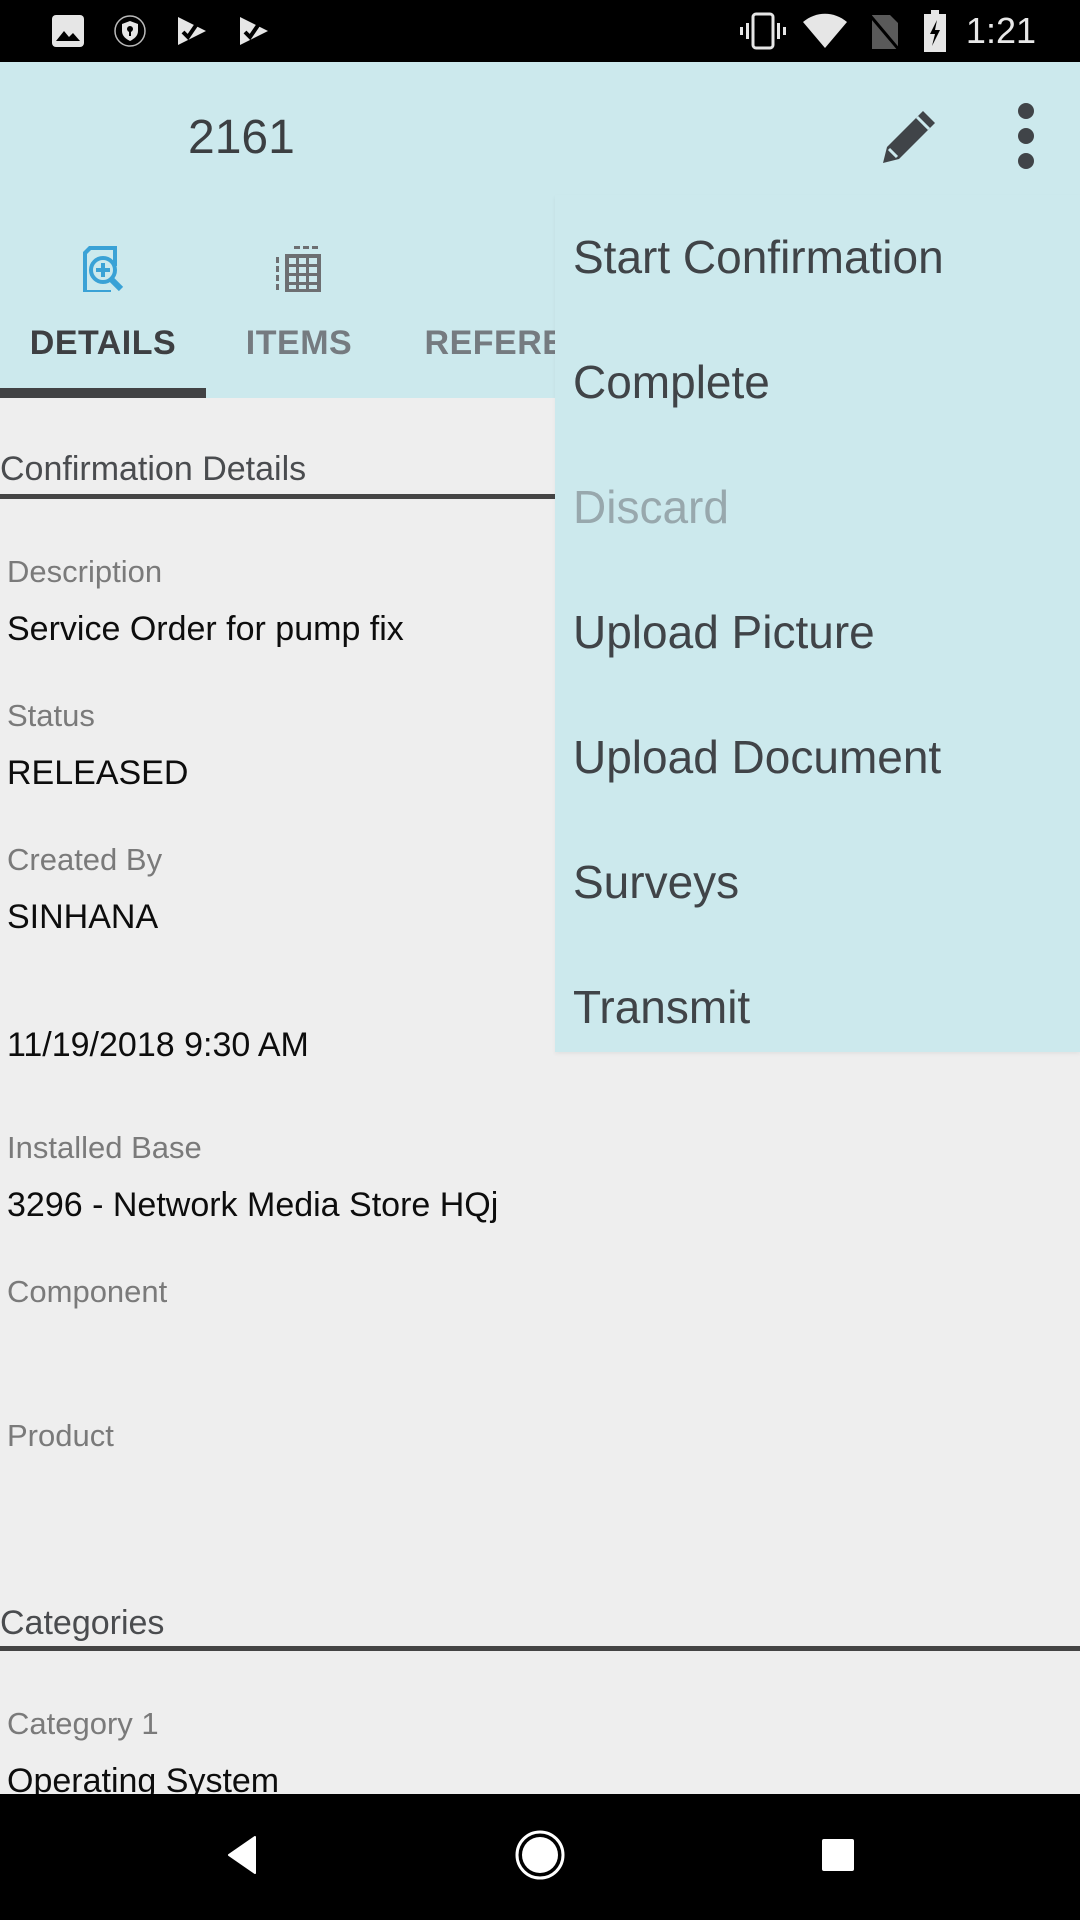  I want to click on grid-list-icon, so click(299, 274).